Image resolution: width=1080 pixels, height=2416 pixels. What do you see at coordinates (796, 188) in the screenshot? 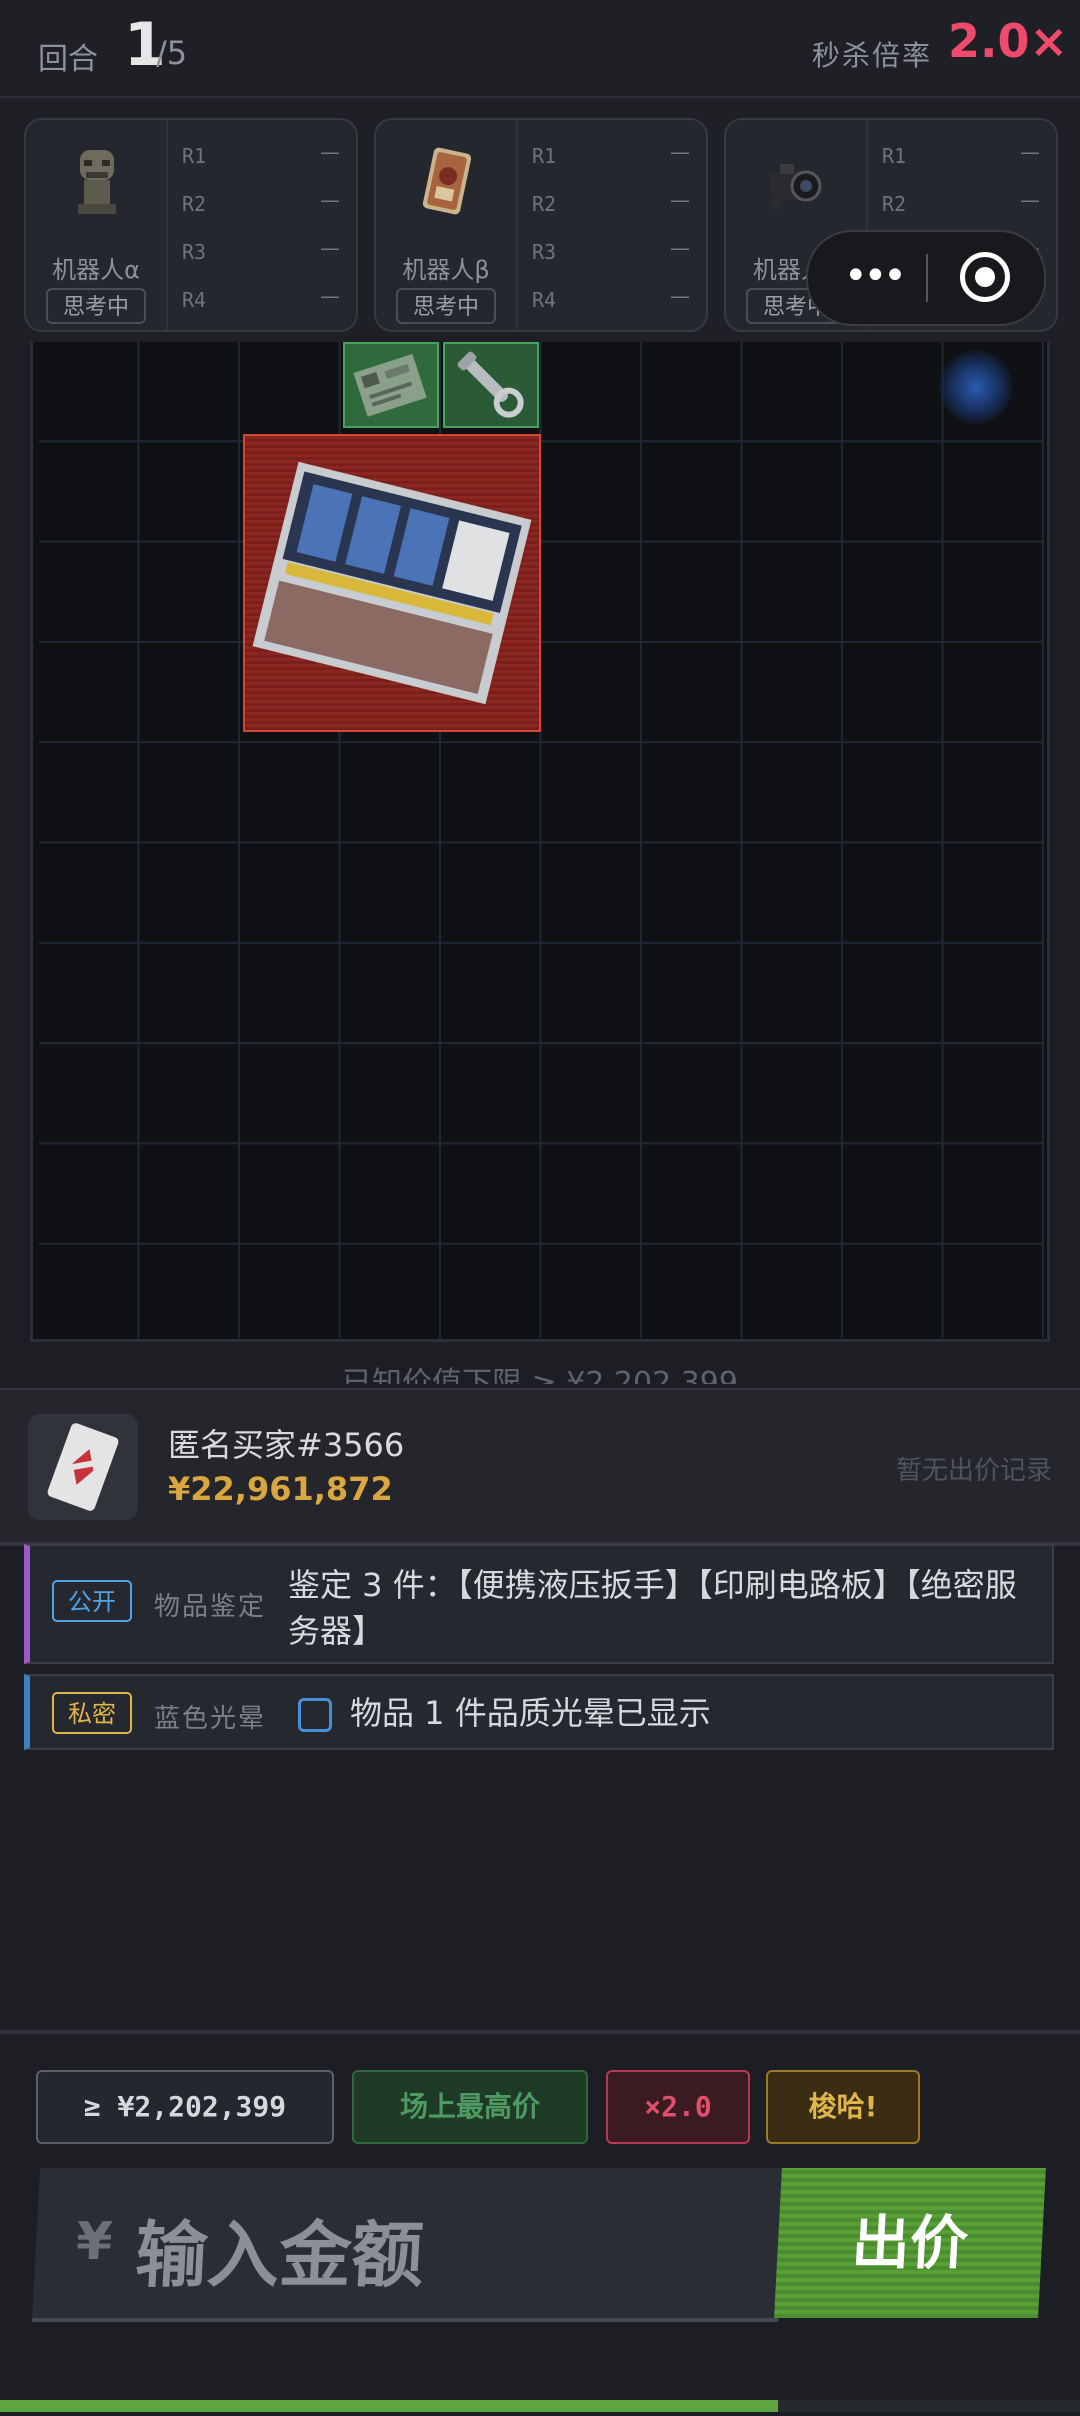
I see `camera-icon` at bounding box center [796, 188].